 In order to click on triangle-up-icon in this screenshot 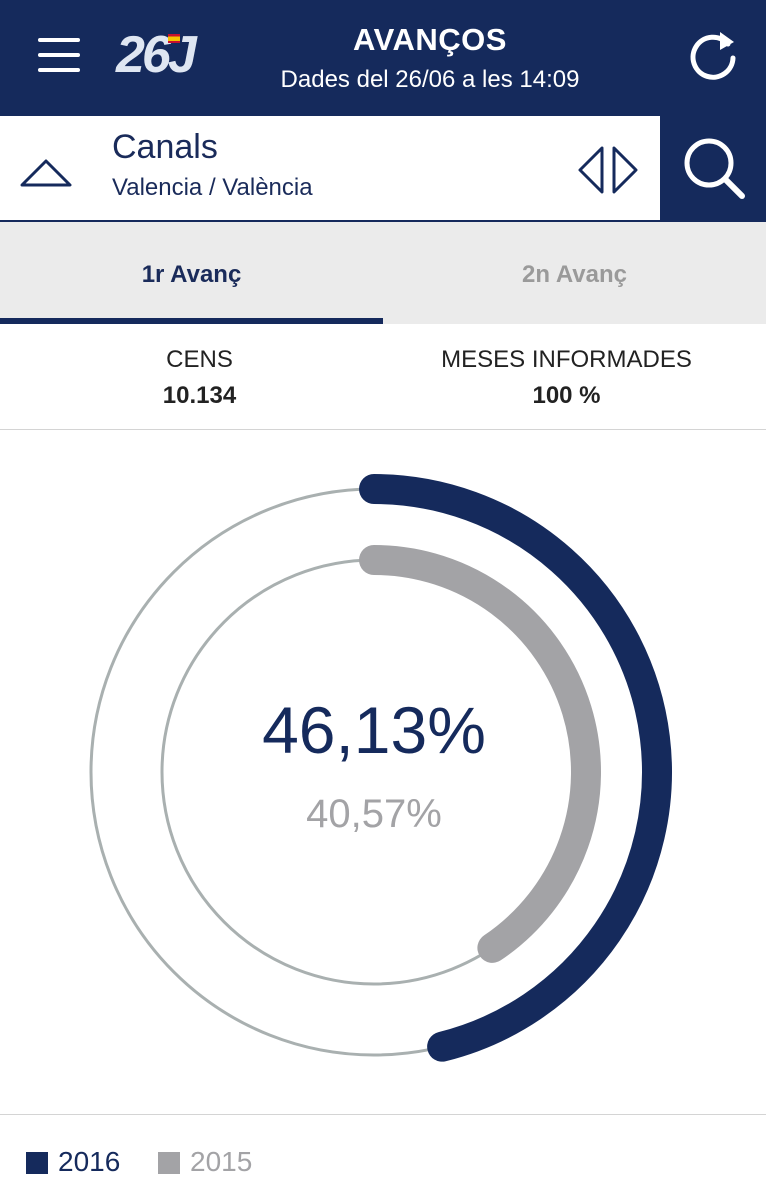, I will do `click(46, 172)`.